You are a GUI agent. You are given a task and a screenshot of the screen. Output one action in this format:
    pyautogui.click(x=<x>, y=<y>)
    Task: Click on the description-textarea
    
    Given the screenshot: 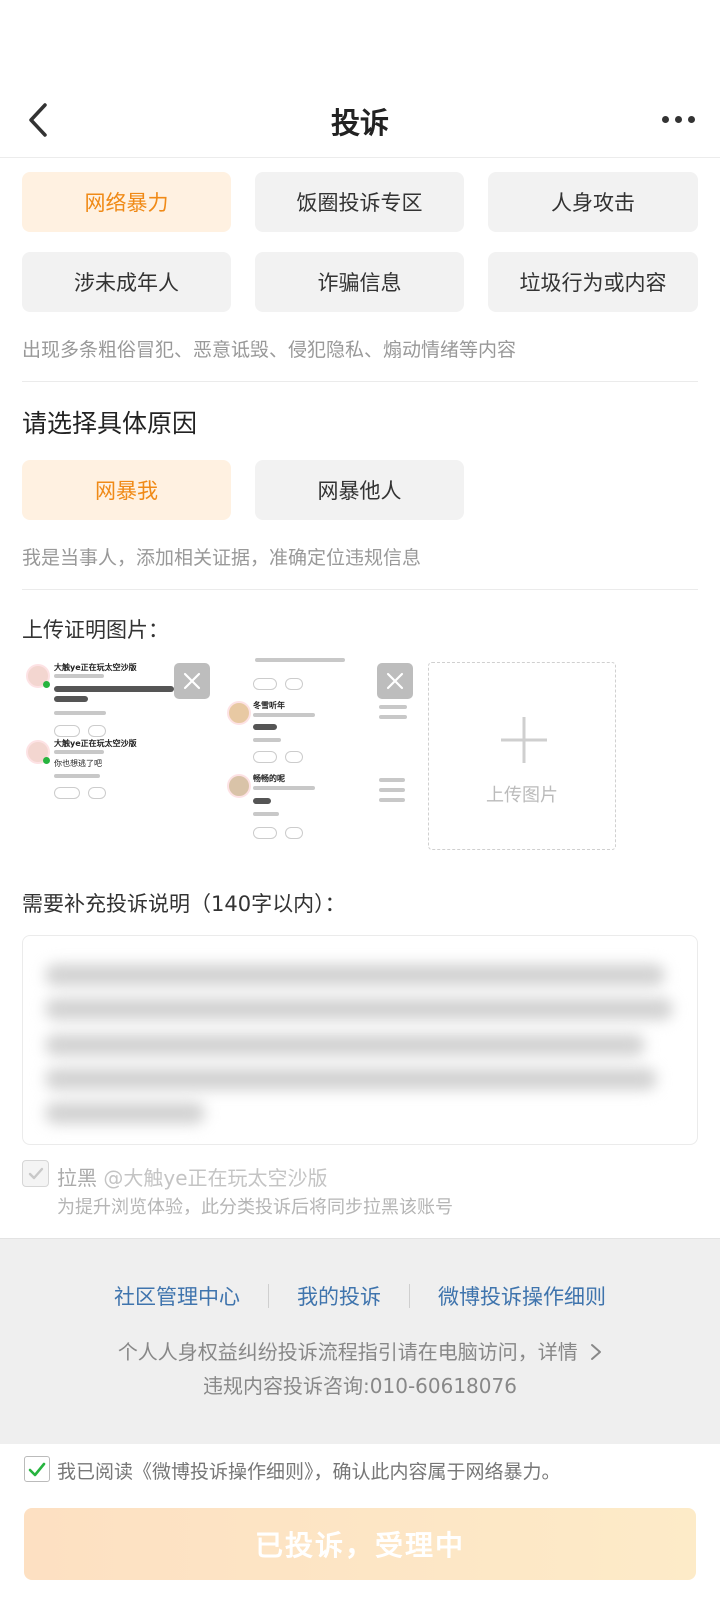 What is the action you would take?
    pyautogui.click(x=360, y=1040)
    